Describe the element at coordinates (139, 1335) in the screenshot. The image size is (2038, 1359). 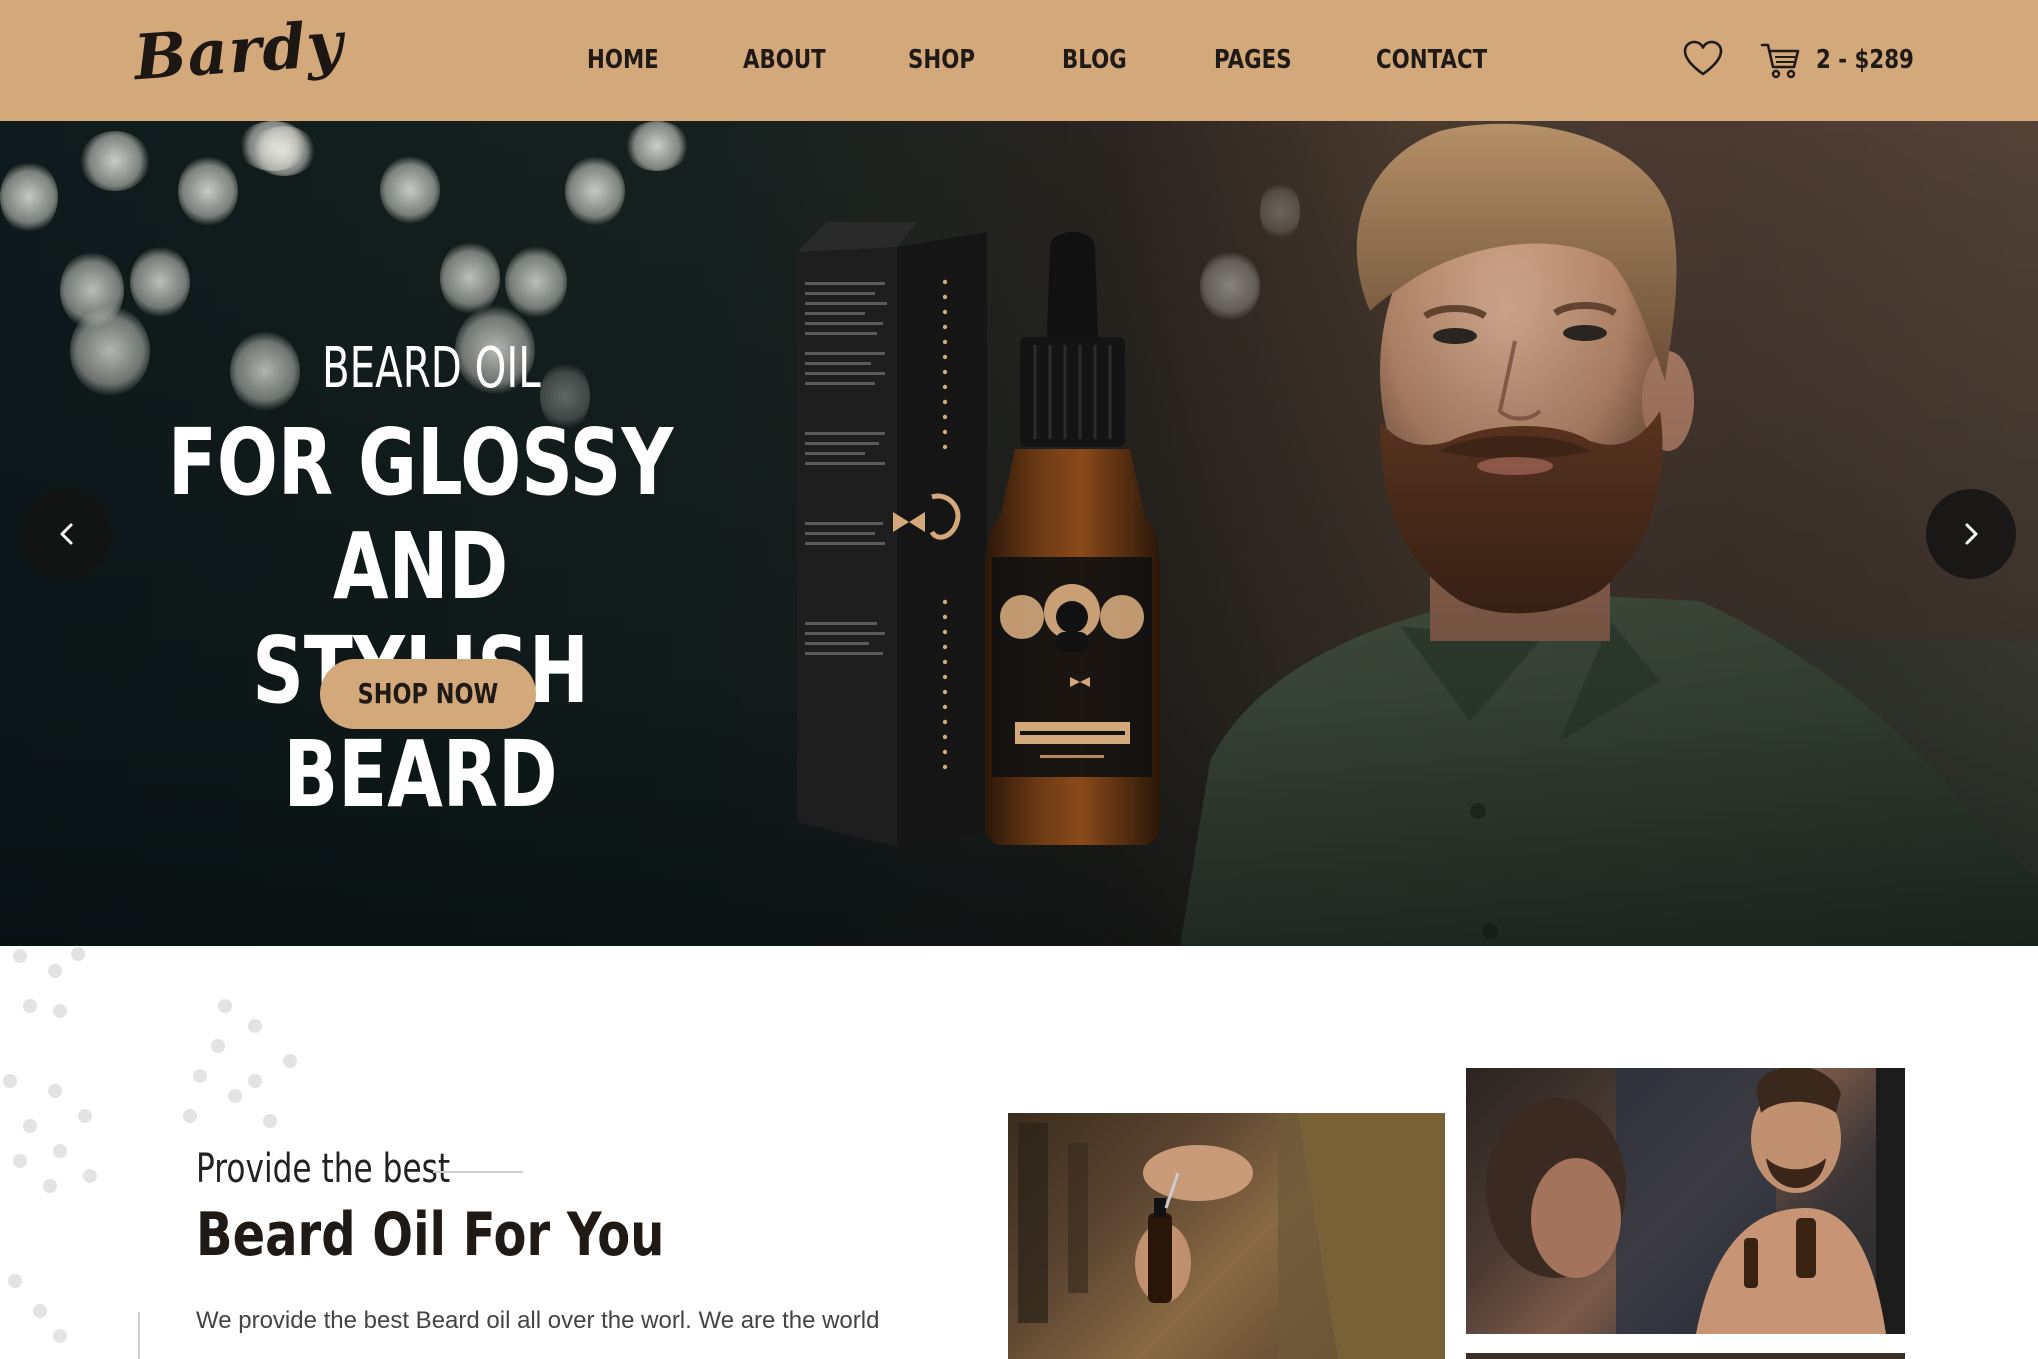
I see `intro-vertical-rule` at that location.